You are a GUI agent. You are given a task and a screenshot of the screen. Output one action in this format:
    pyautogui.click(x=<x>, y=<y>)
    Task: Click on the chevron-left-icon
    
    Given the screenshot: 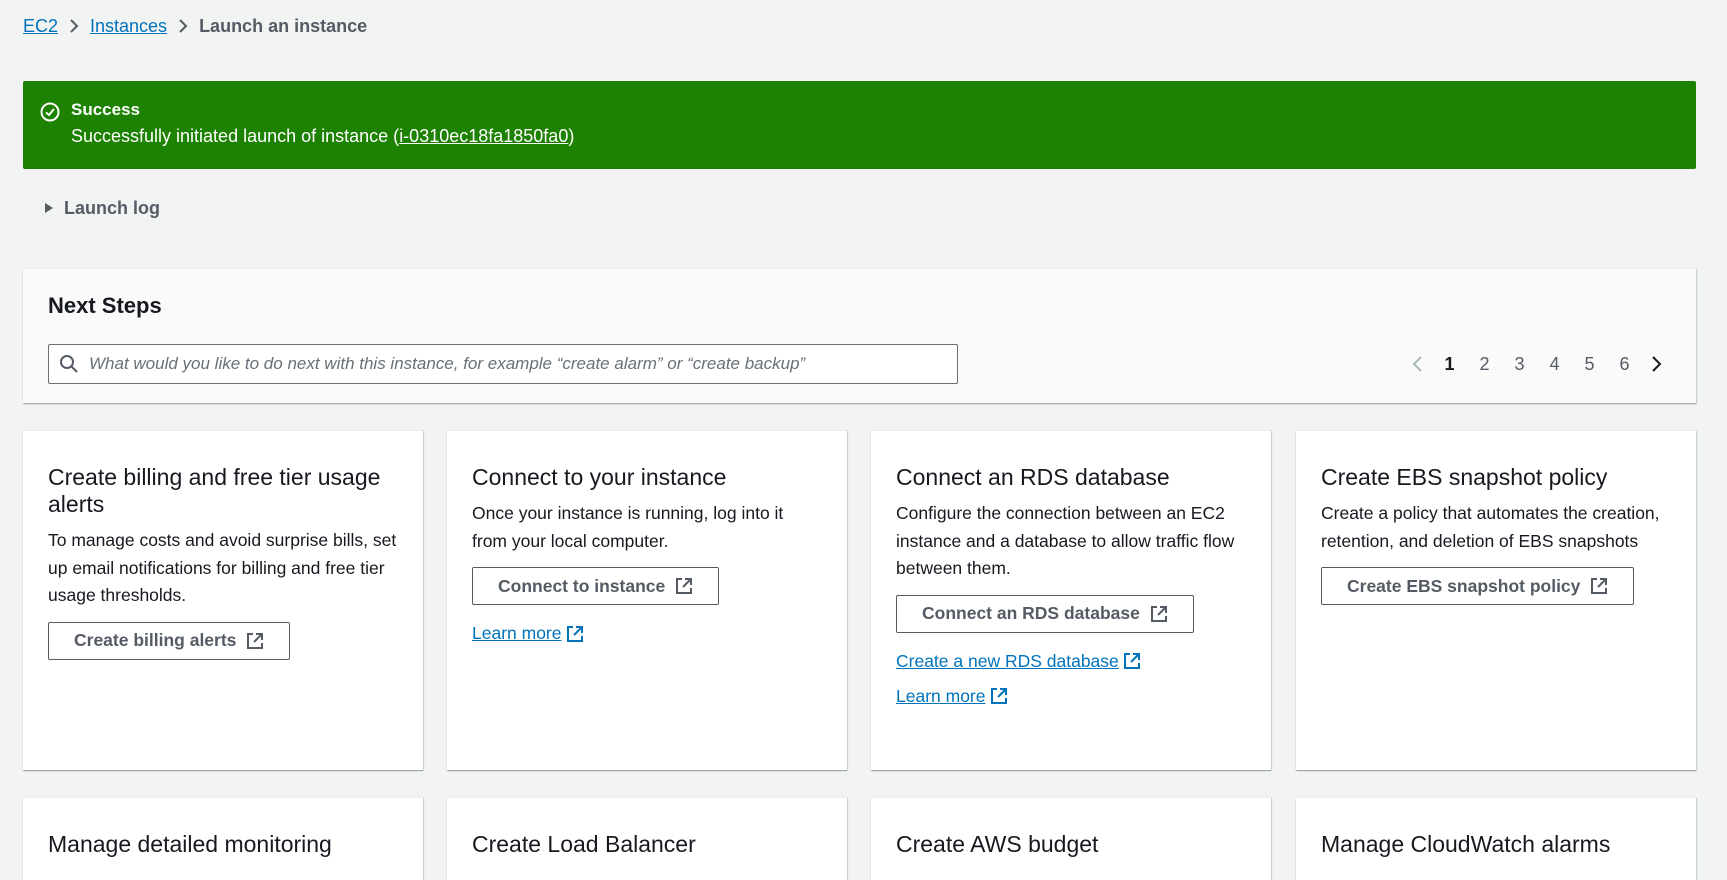 What is the action you would take?
    pyautogui.click(x=1417, y=364)
    